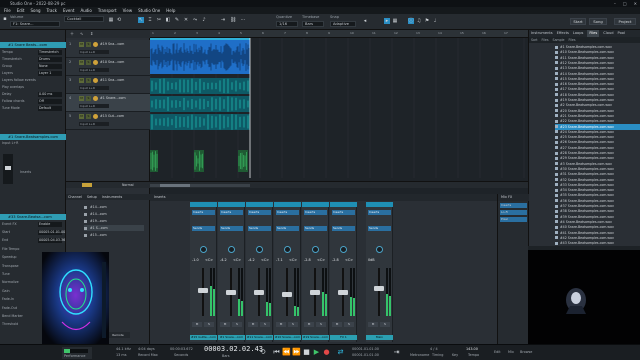 This screenshot has height=360, width=640. I want to click on inspector-inserts: Inserts, so click(40, 172).